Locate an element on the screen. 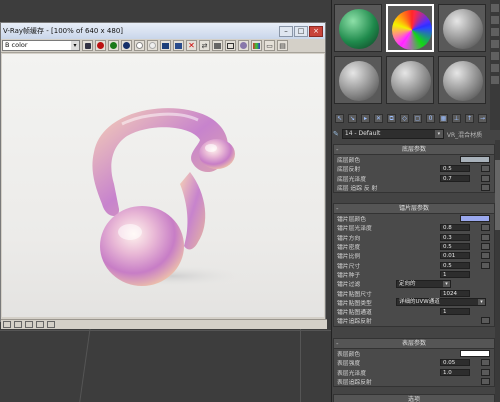 This screenshot has width=500, height=402. param-spinner: 0.05 is located at coordinates (455, 363).